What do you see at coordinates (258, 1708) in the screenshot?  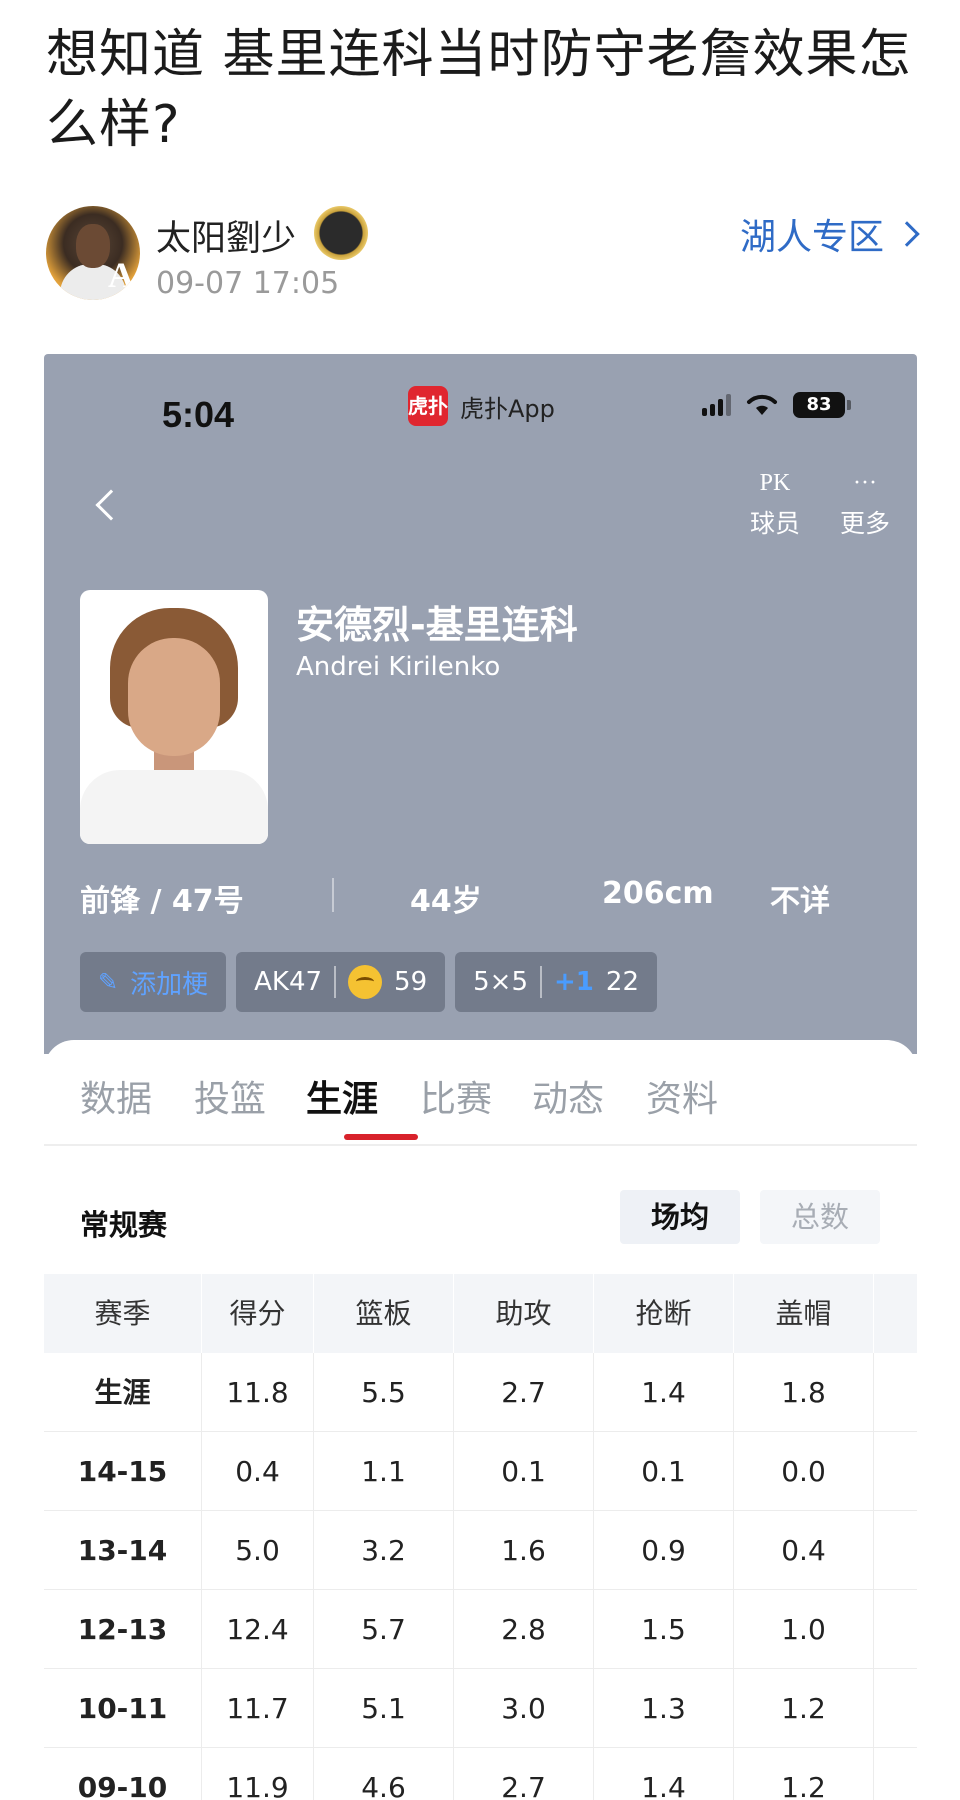 I see `table-cell: 11.7` at bounding box center [258, 1708].